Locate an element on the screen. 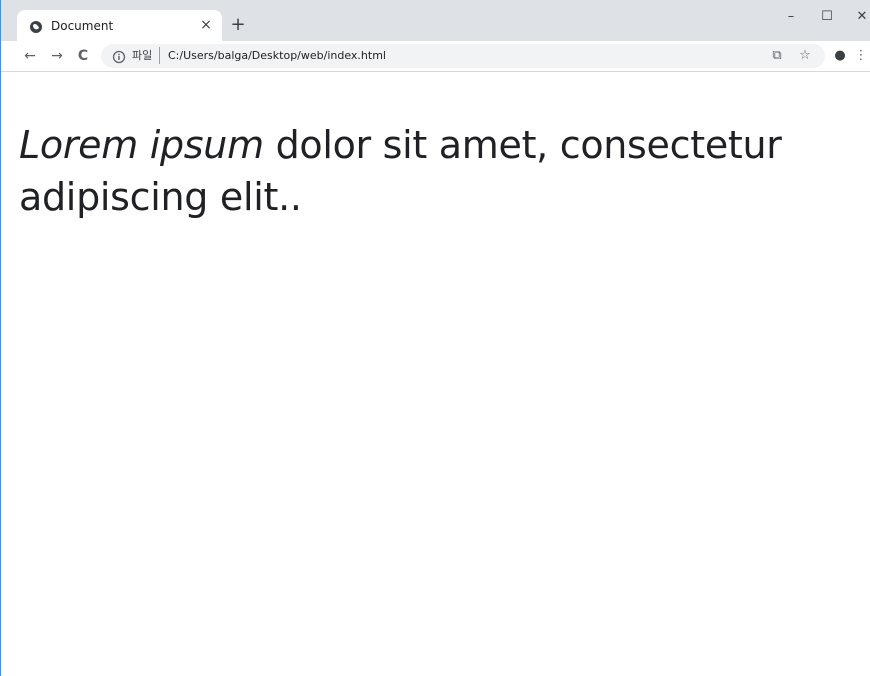  tab-close-icon: × is located at coordinates (206, 25).